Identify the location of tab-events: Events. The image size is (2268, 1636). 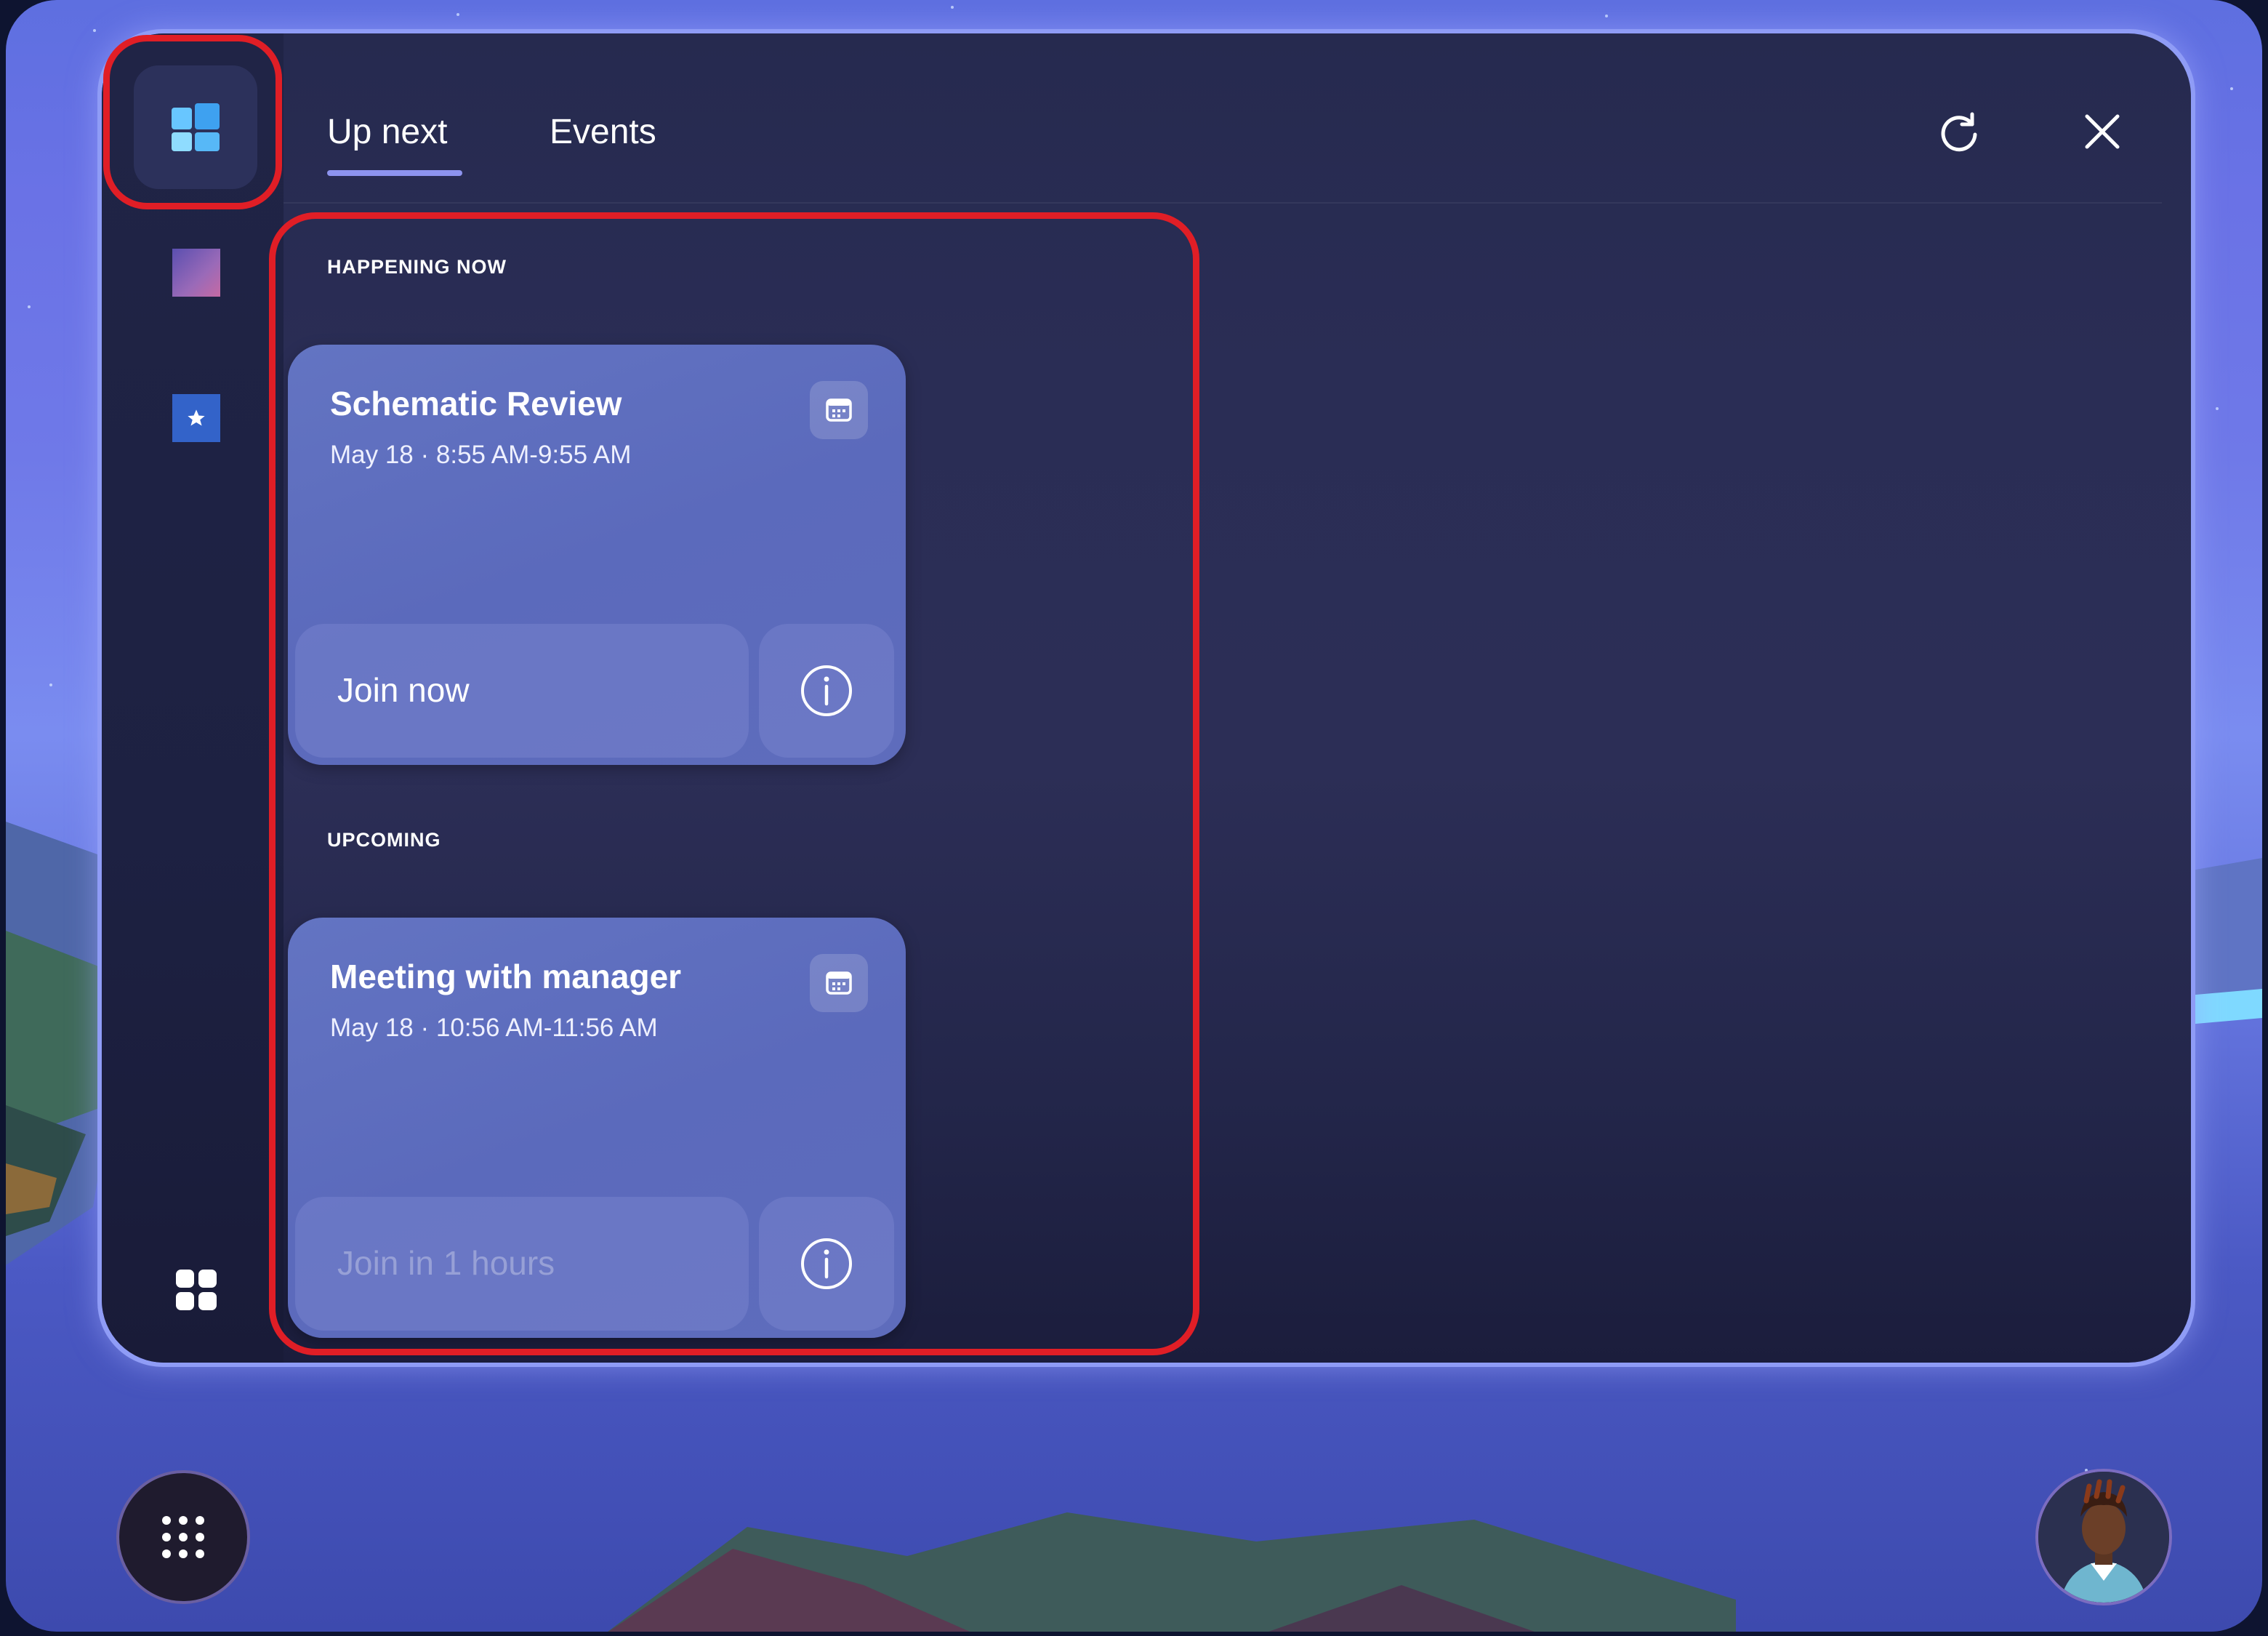
(603, 132).